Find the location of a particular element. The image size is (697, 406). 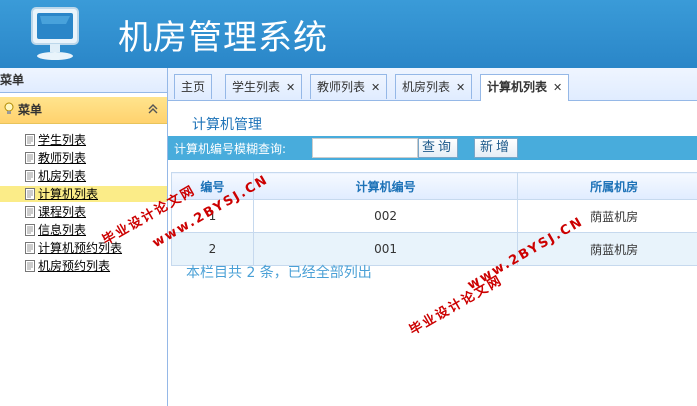

sidebar-panel-title: 菜单 is located at coordinates (83, 80).